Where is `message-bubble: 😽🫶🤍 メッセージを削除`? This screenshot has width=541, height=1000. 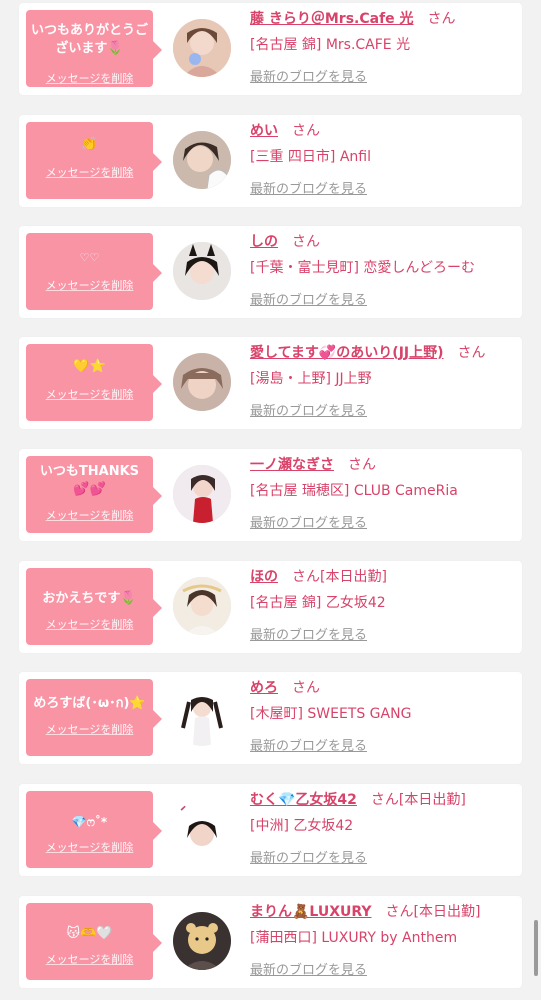 message-bubble: 😽🫶🤍 メッセージを削除 is located at coordinates (94, 941).